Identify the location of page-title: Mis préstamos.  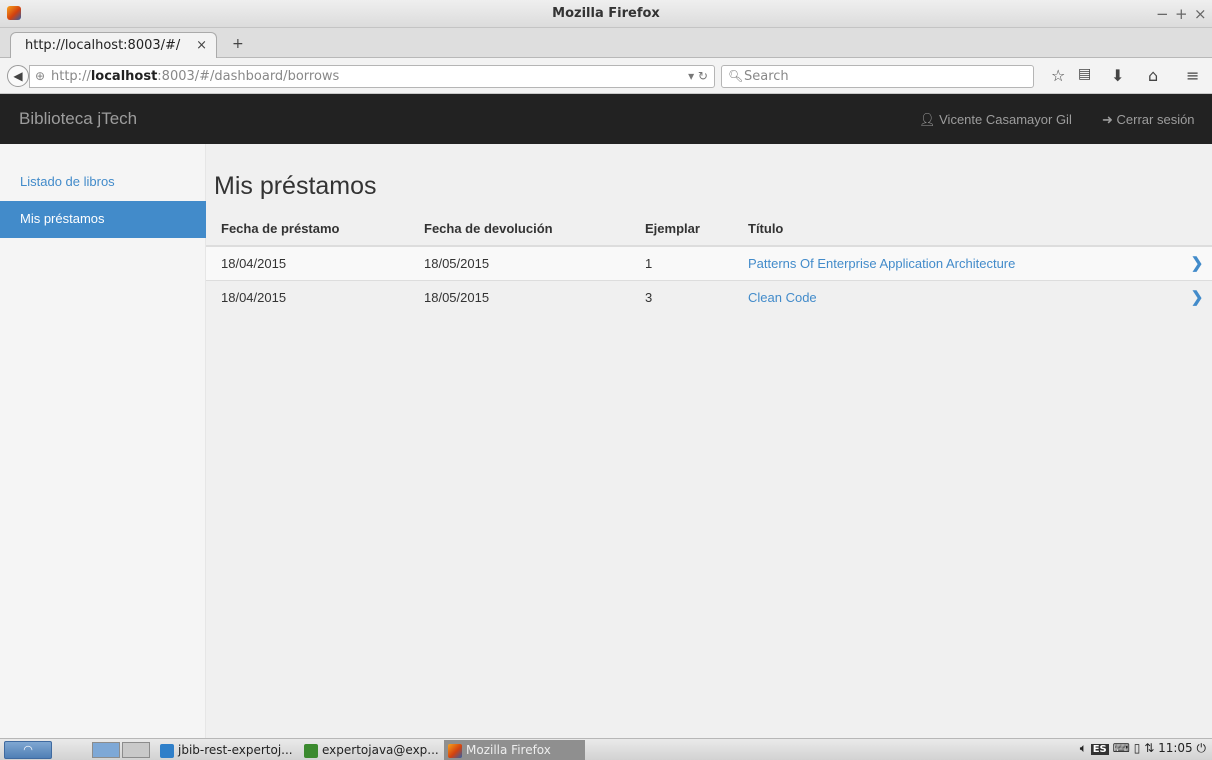
(295, 186).